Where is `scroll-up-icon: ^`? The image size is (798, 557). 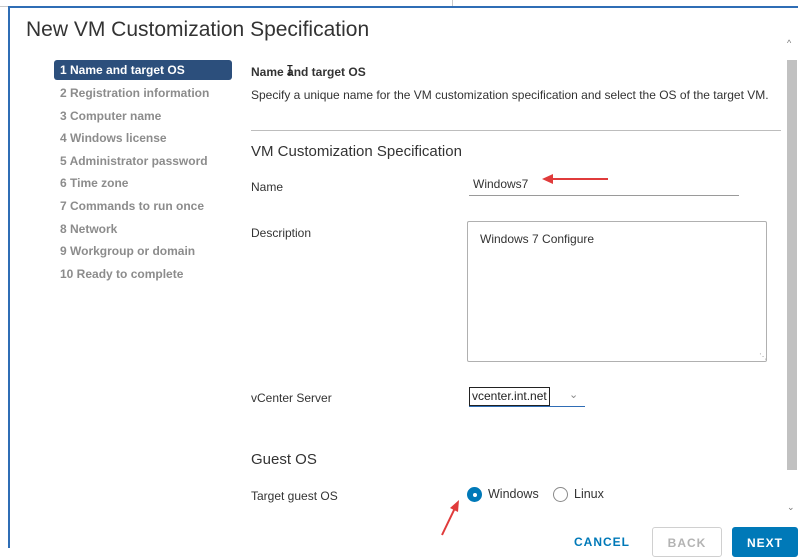
scroll-up-icon: ^ is located at coordinates (789, 43).